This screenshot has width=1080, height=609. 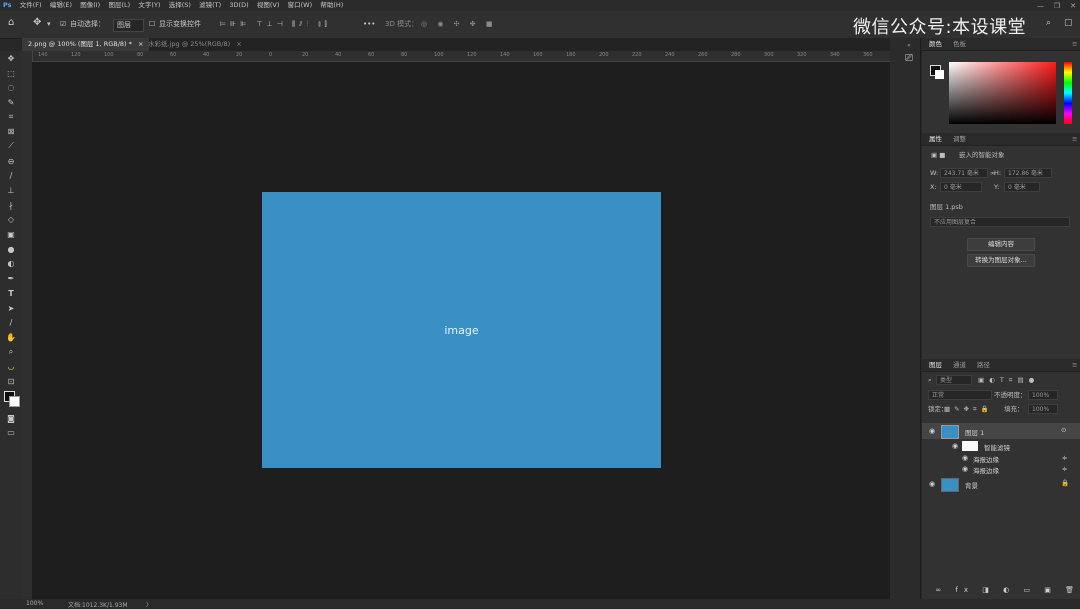 What do you see at coordinates (894, 318) in the screenshot?
I see `vertical-scrollbar` at bounding box center [894, 318].